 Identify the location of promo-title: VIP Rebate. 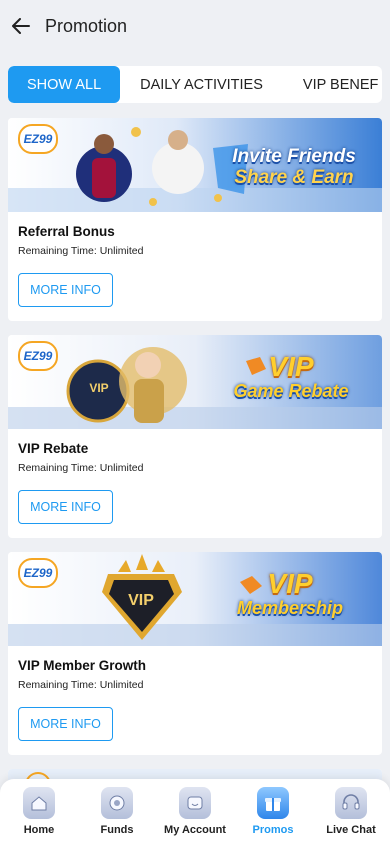
(53, 448).